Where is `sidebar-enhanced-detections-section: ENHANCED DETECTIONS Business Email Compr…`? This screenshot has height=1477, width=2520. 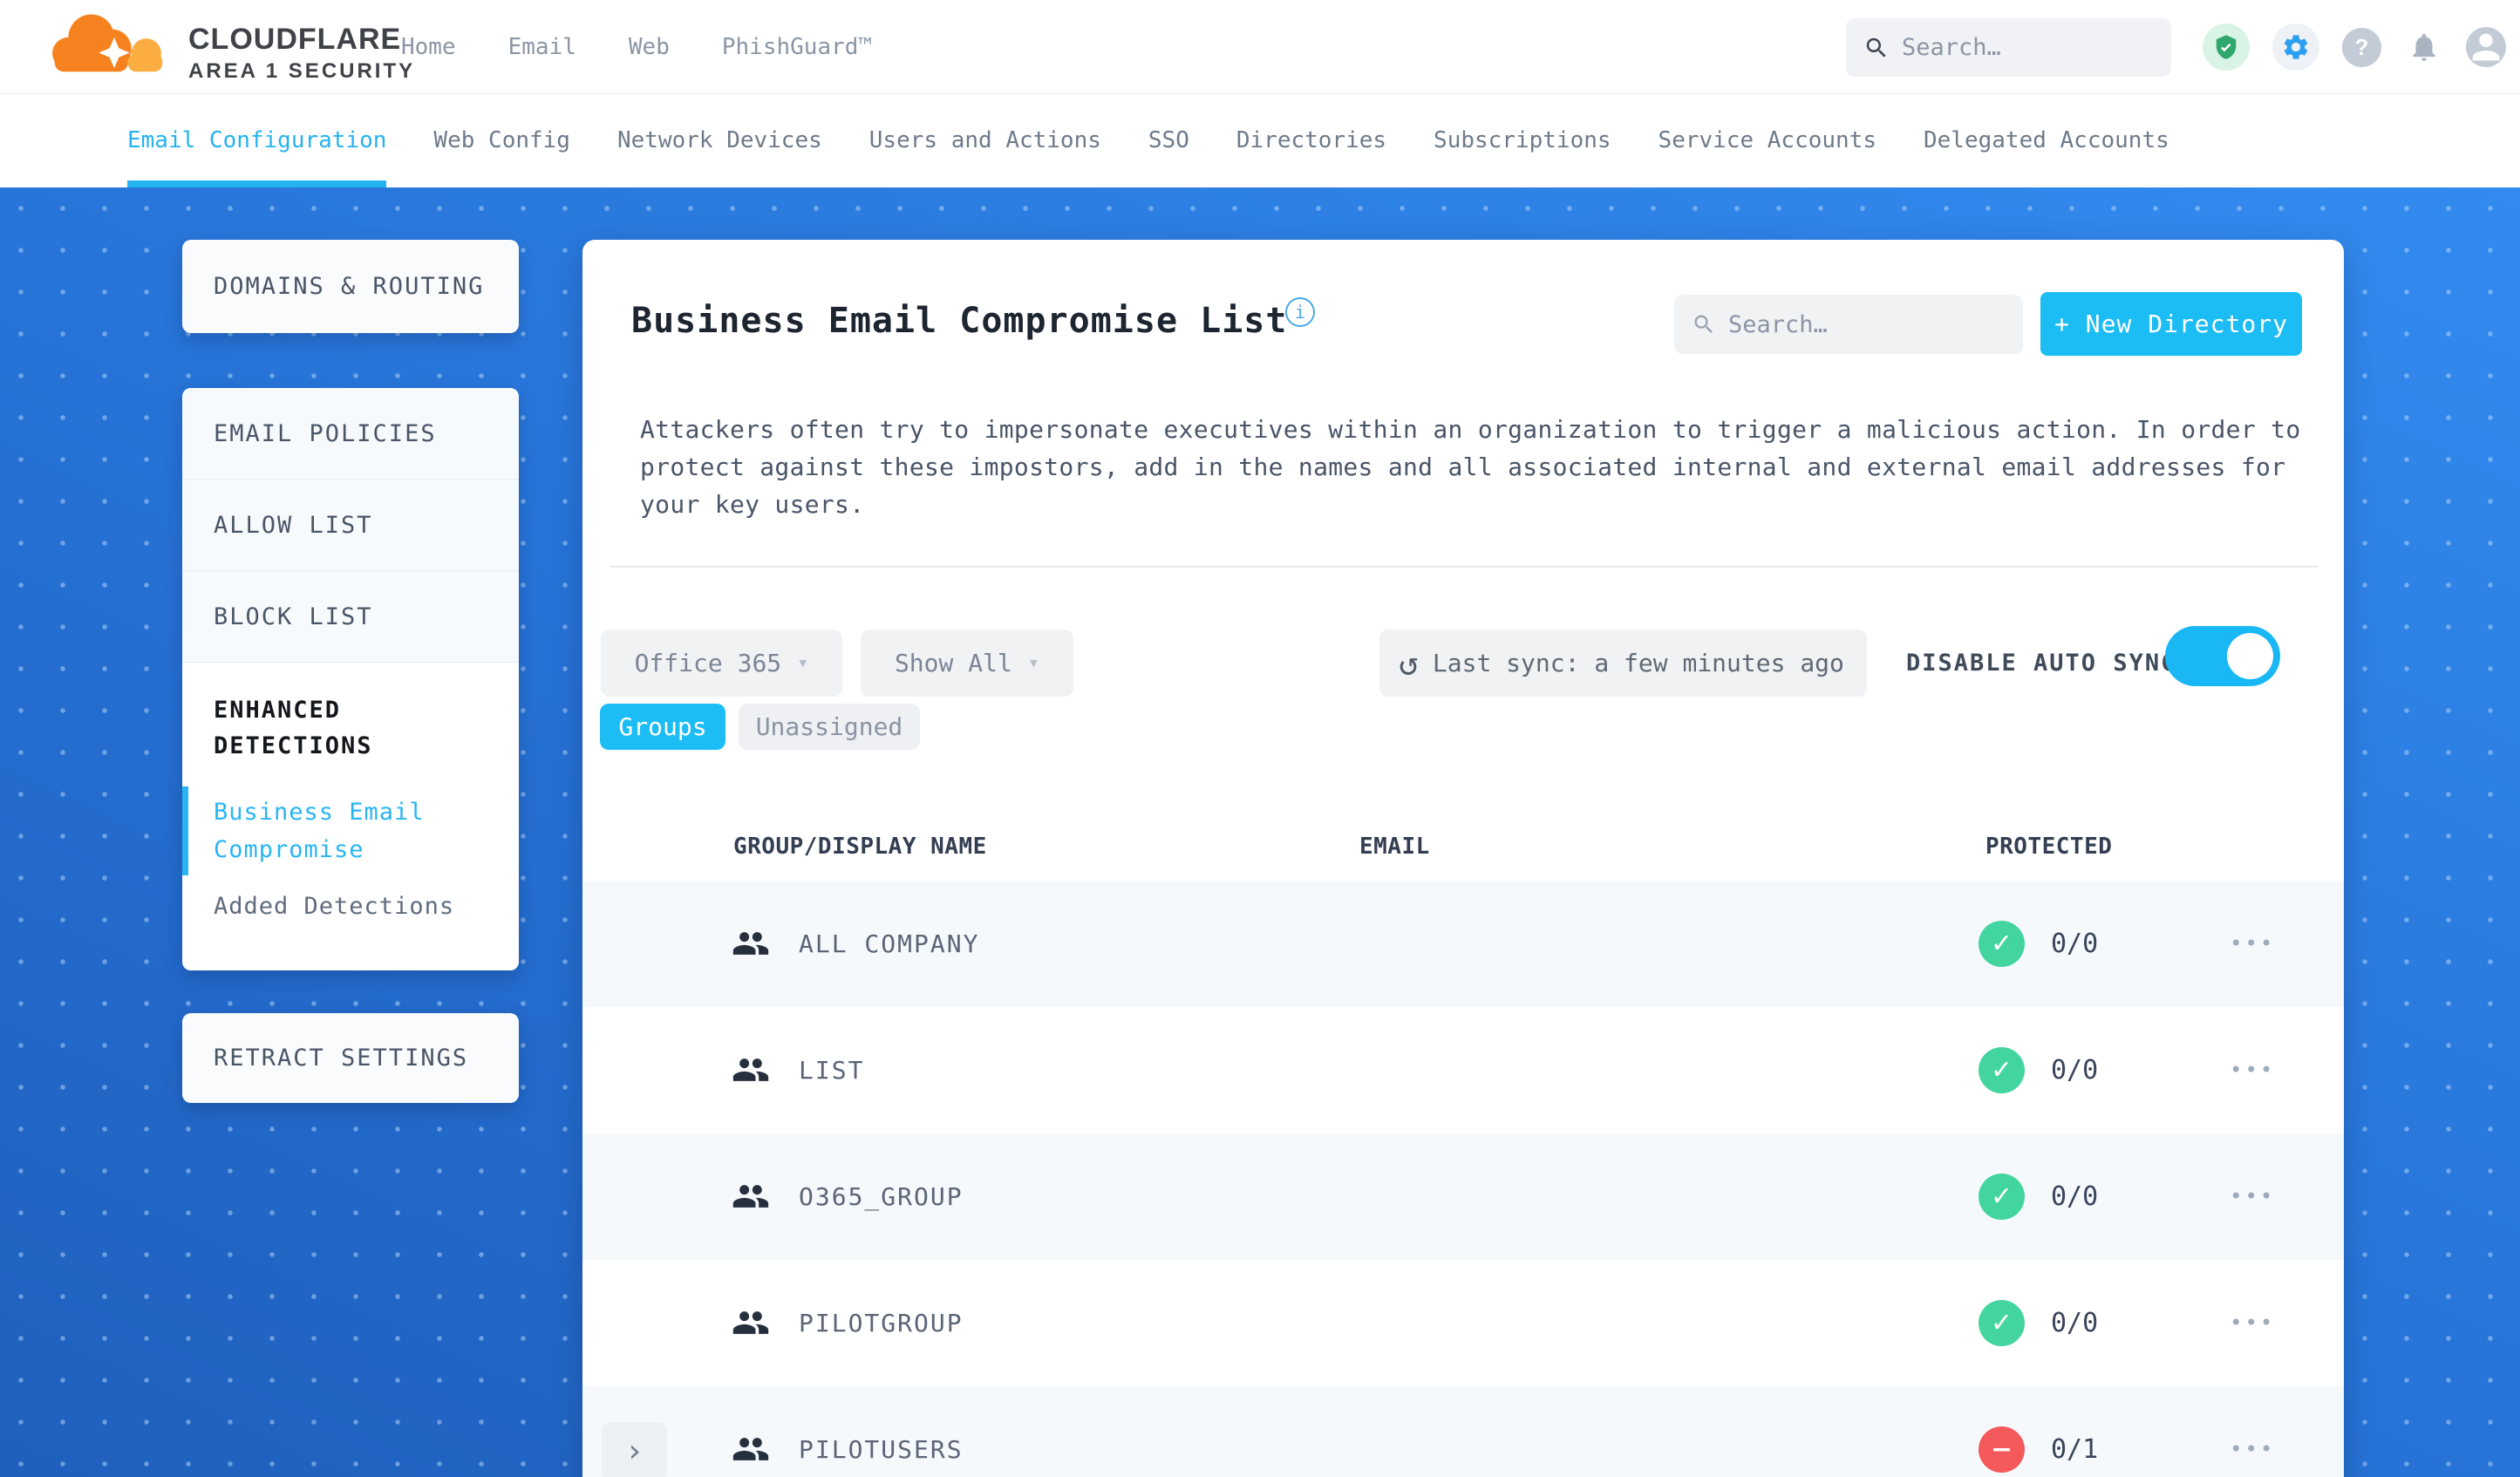
sidebar-enhanced-detections-section: ENHANCED DETECTIONS Business Email Compr… is located at coordinates (350, 816).